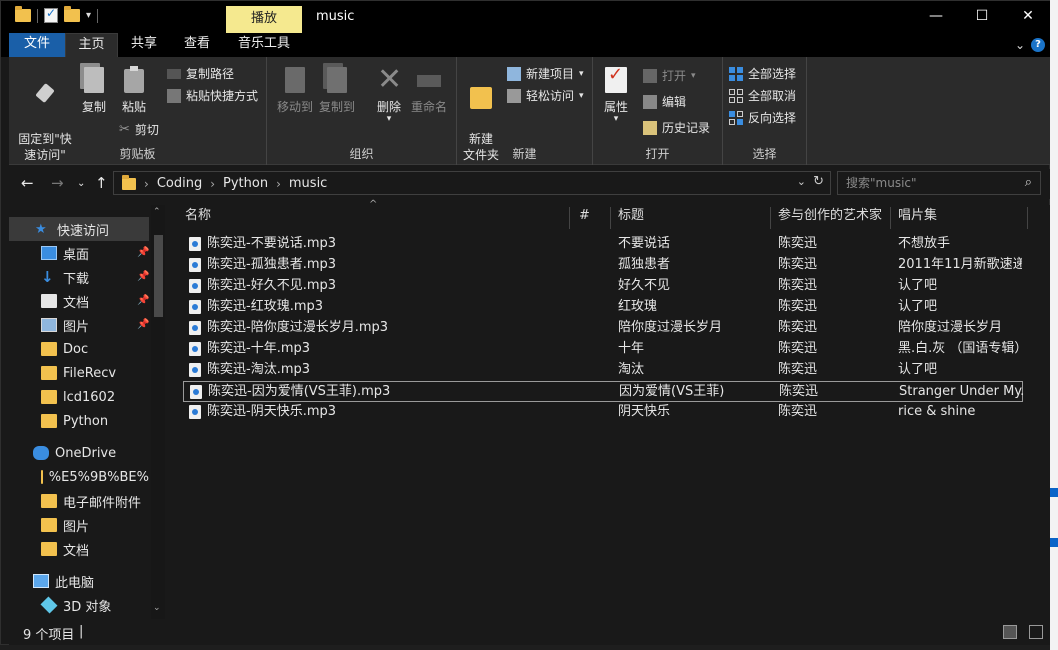 The width and height of the screenshot is (1058, 650). Describe the element at coordinates (603, 286) in the screenshot. I see `table-row: 陈奕迅-好久不见.mp3 好久不见 陈奕迅 认了吧` at that location.